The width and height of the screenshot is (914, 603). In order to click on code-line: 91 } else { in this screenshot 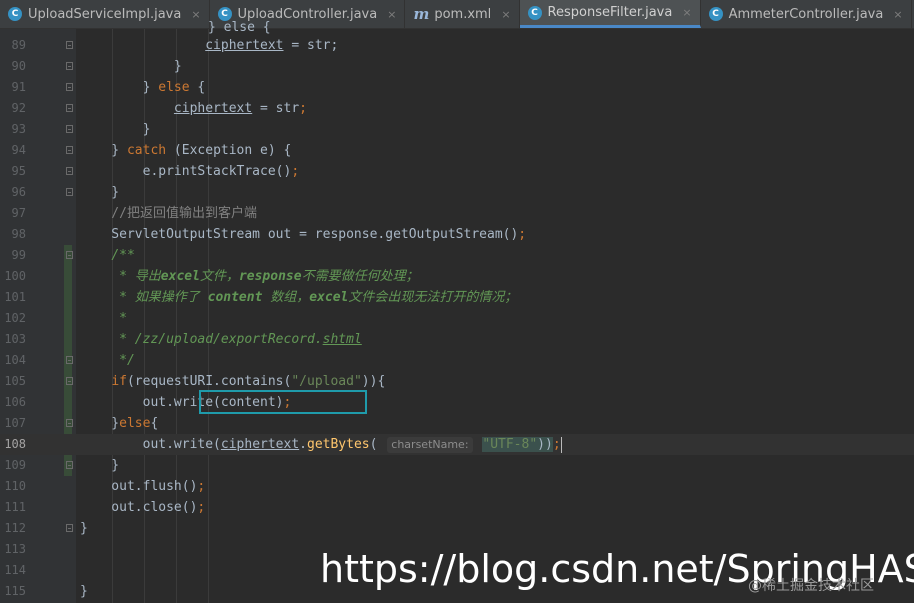, I will do `click(457, 87)`.